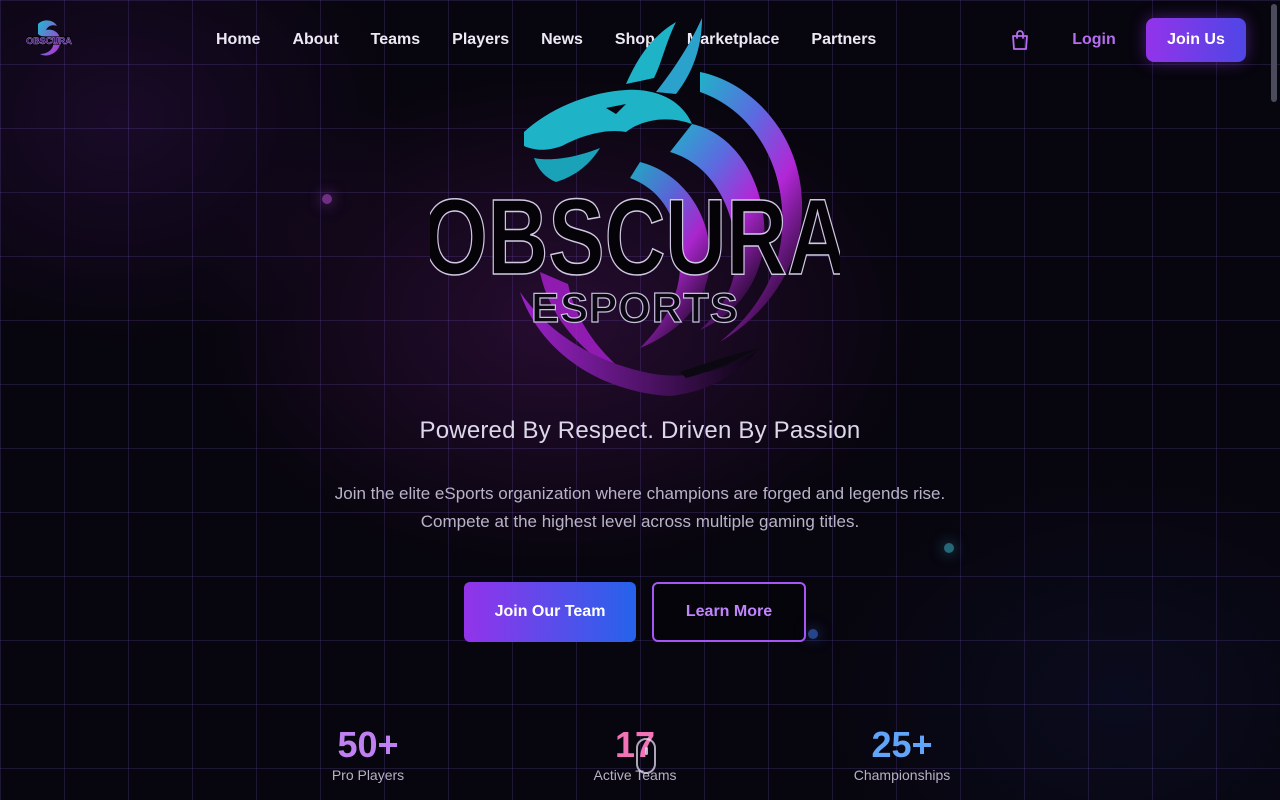 The width and height of the screenshot is (1280, 800). What do you see at coordinates (640, 430) in the screenshot?
I see `hero-tagline: Powered By Respect. Driven By Passion` at bounding box center [640, 430].